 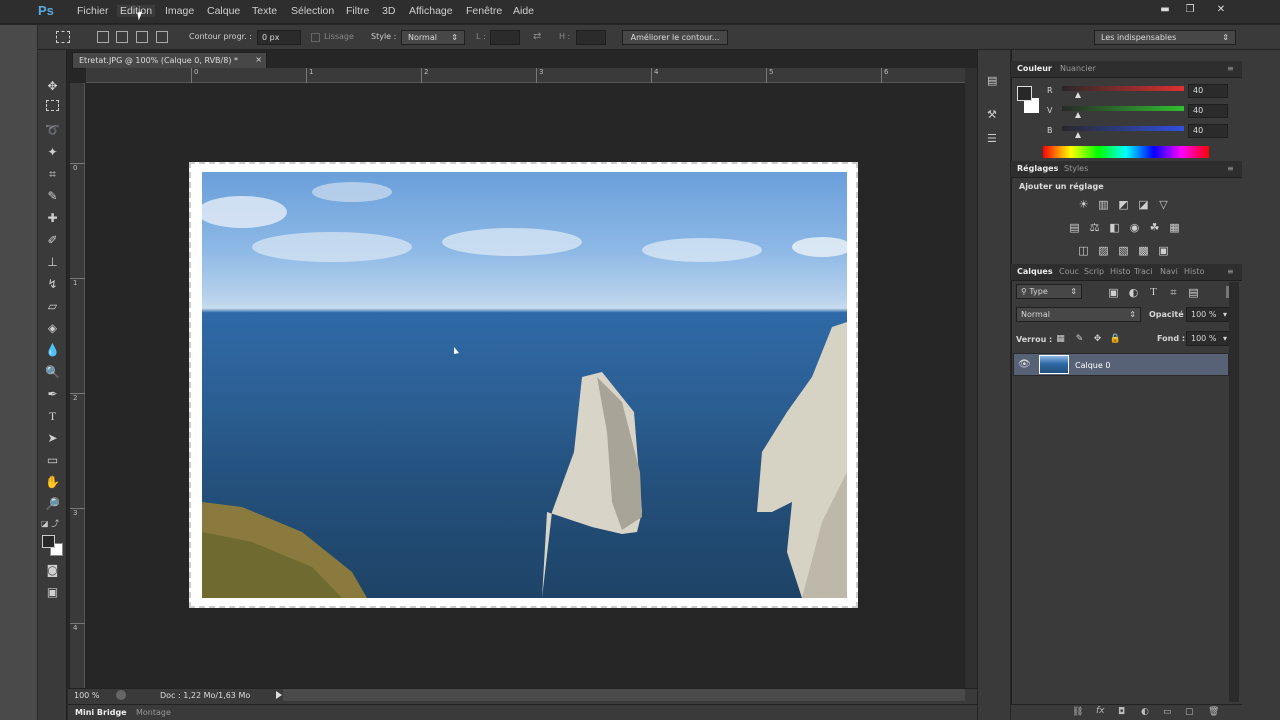 I want to click on lock-transparency-icon: ▦, so click(x=1060, y=339).